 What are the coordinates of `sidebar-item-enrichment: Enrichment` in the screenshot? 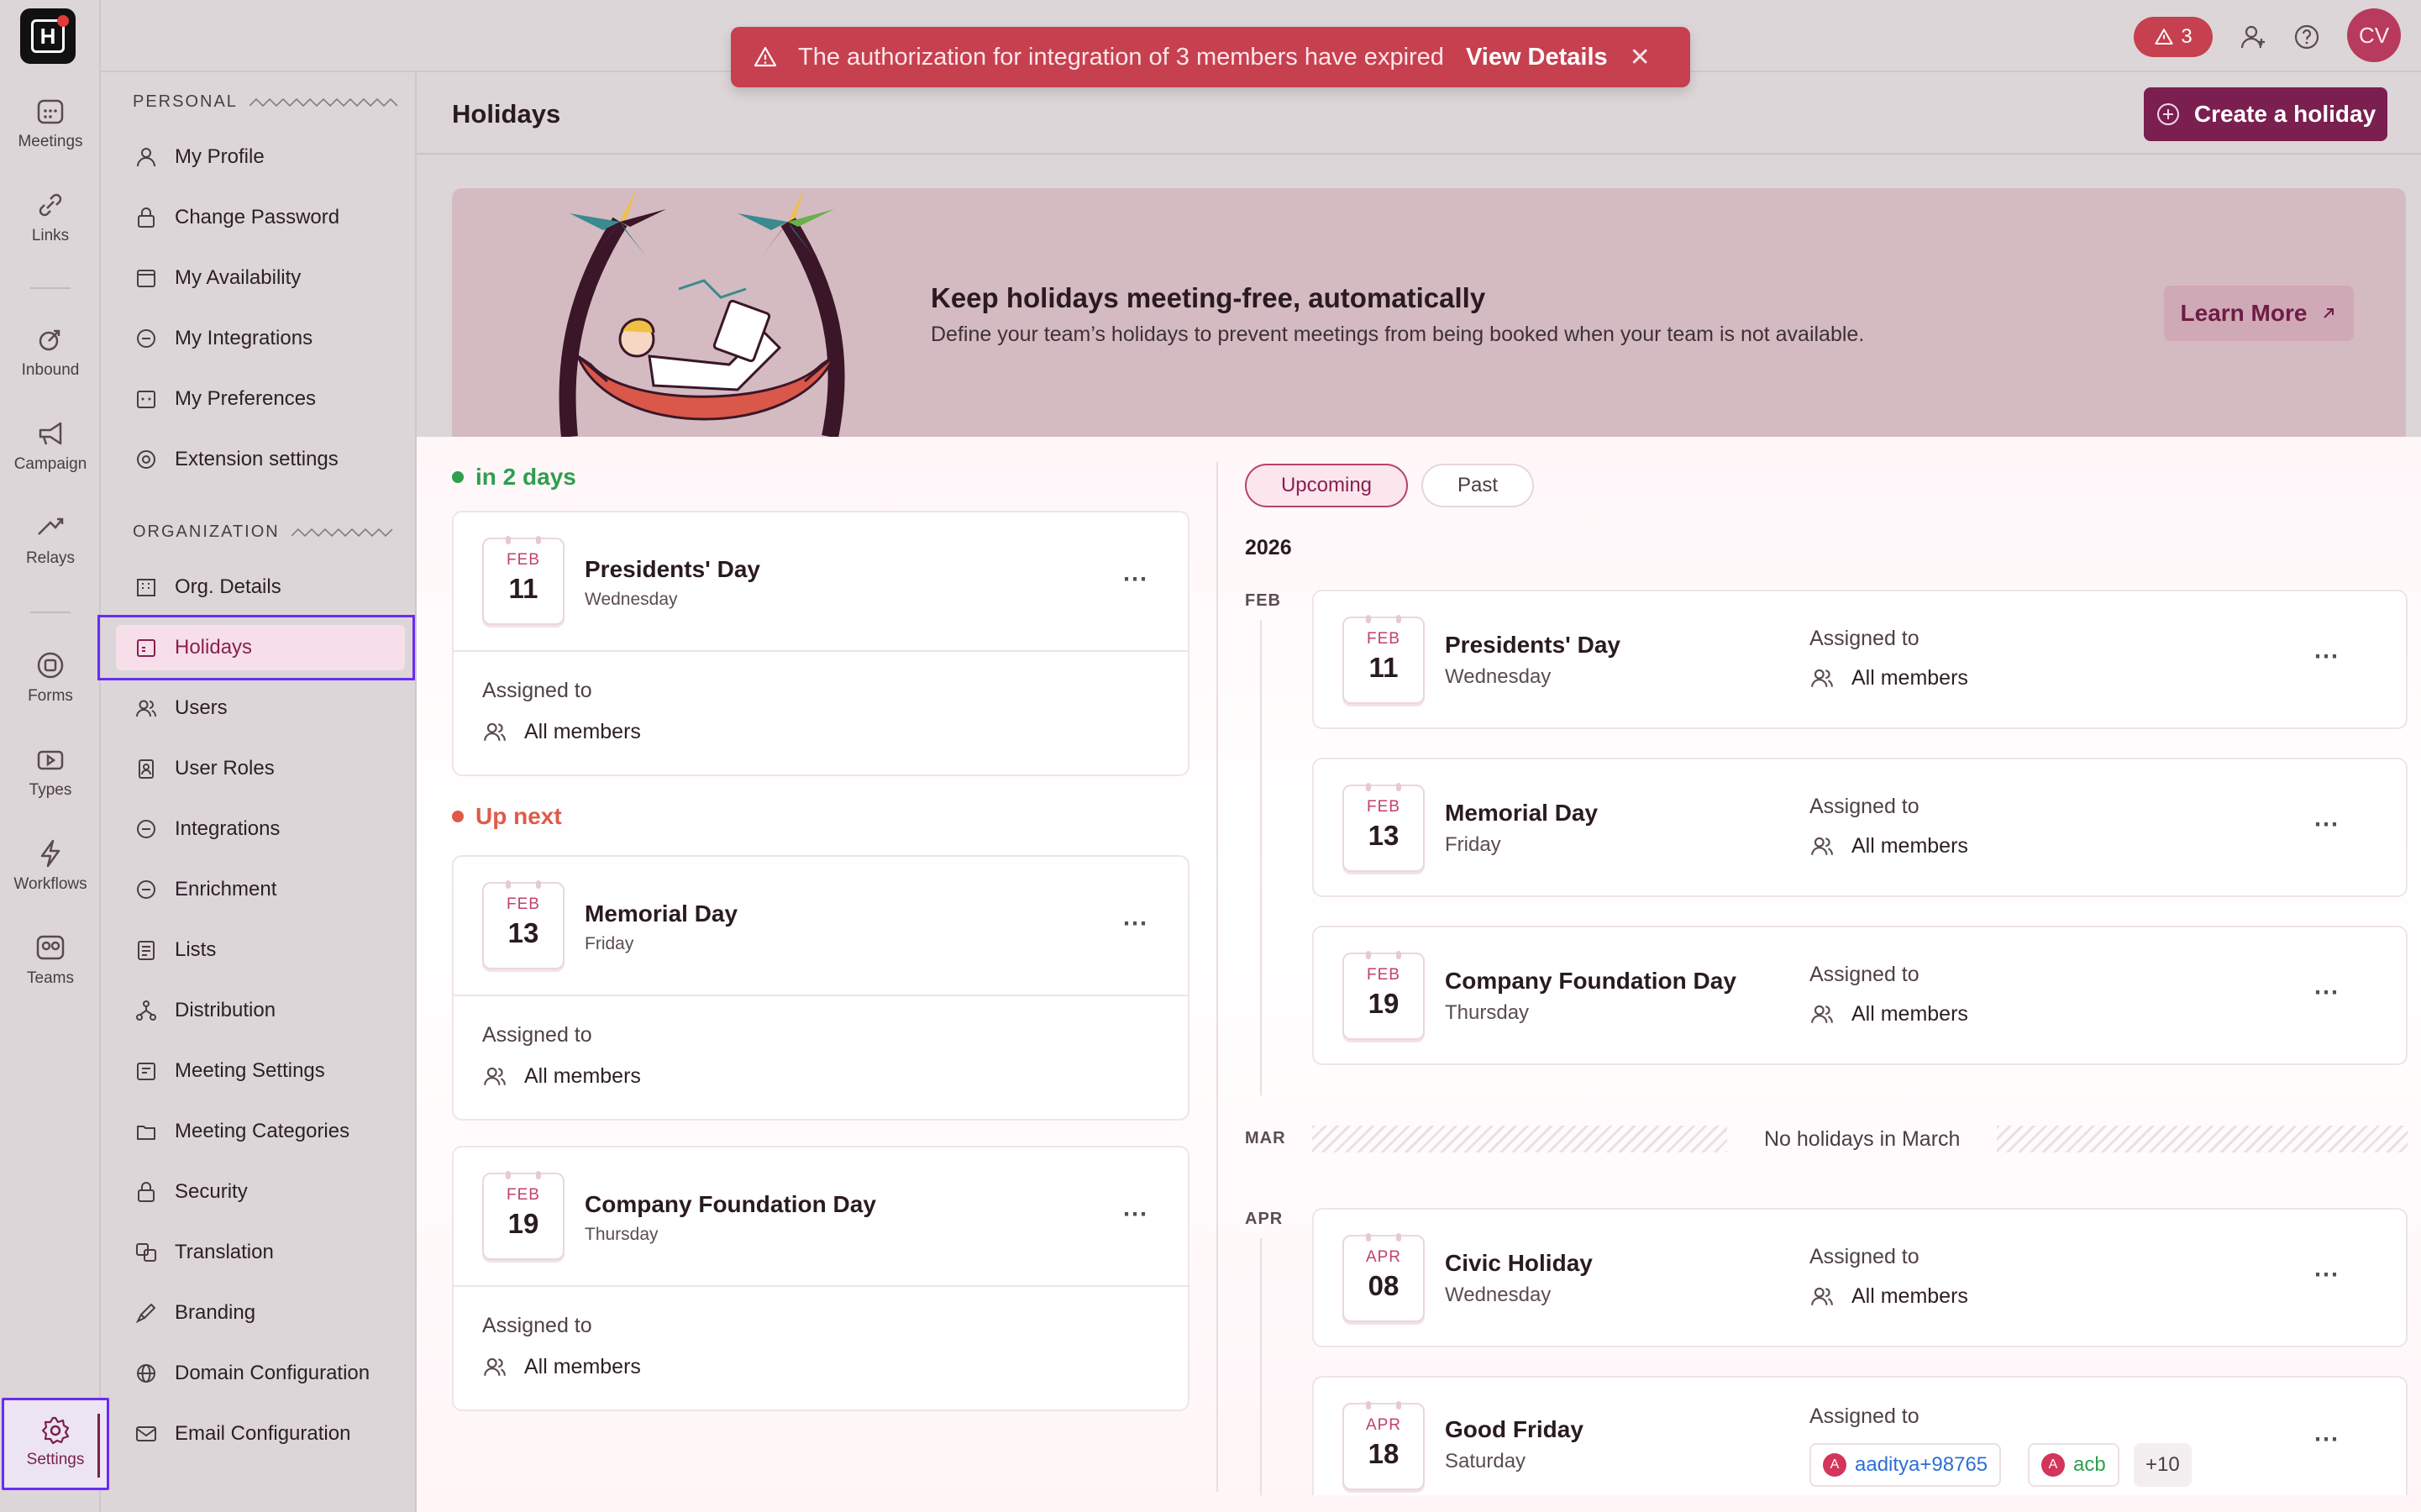 It's located at (268, 889).